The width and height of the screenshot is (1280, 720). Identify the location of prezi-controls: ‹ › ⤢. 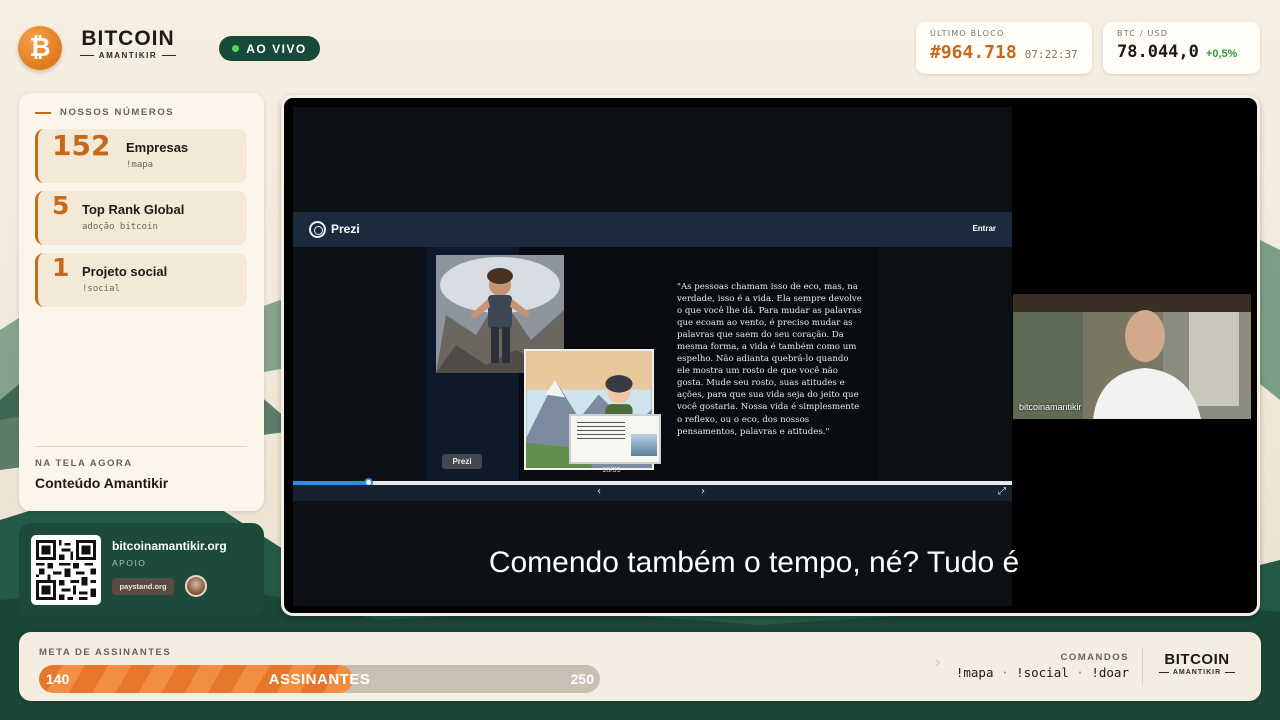
(652, 493).